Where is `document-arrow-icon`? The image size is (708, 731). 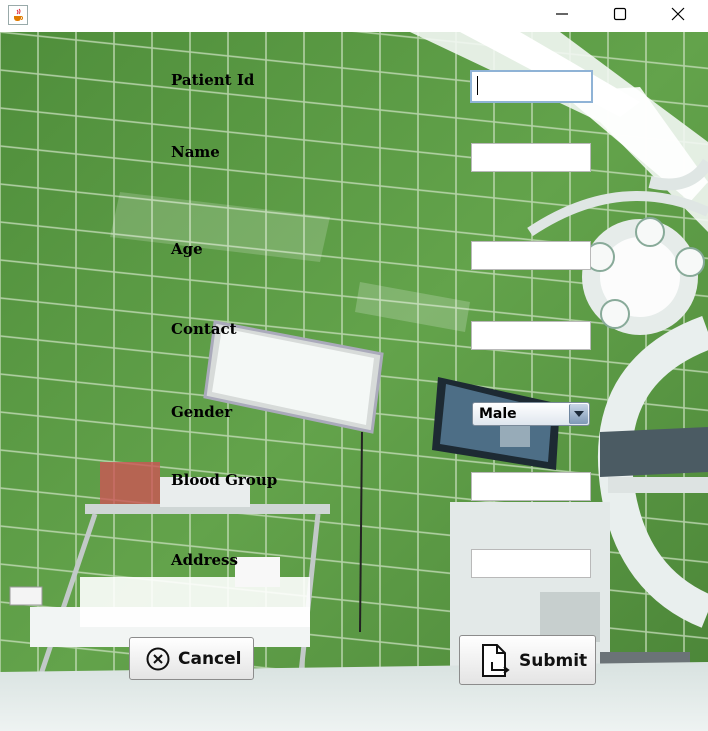 document-arrow-icon is located at coordinates (496, 660).